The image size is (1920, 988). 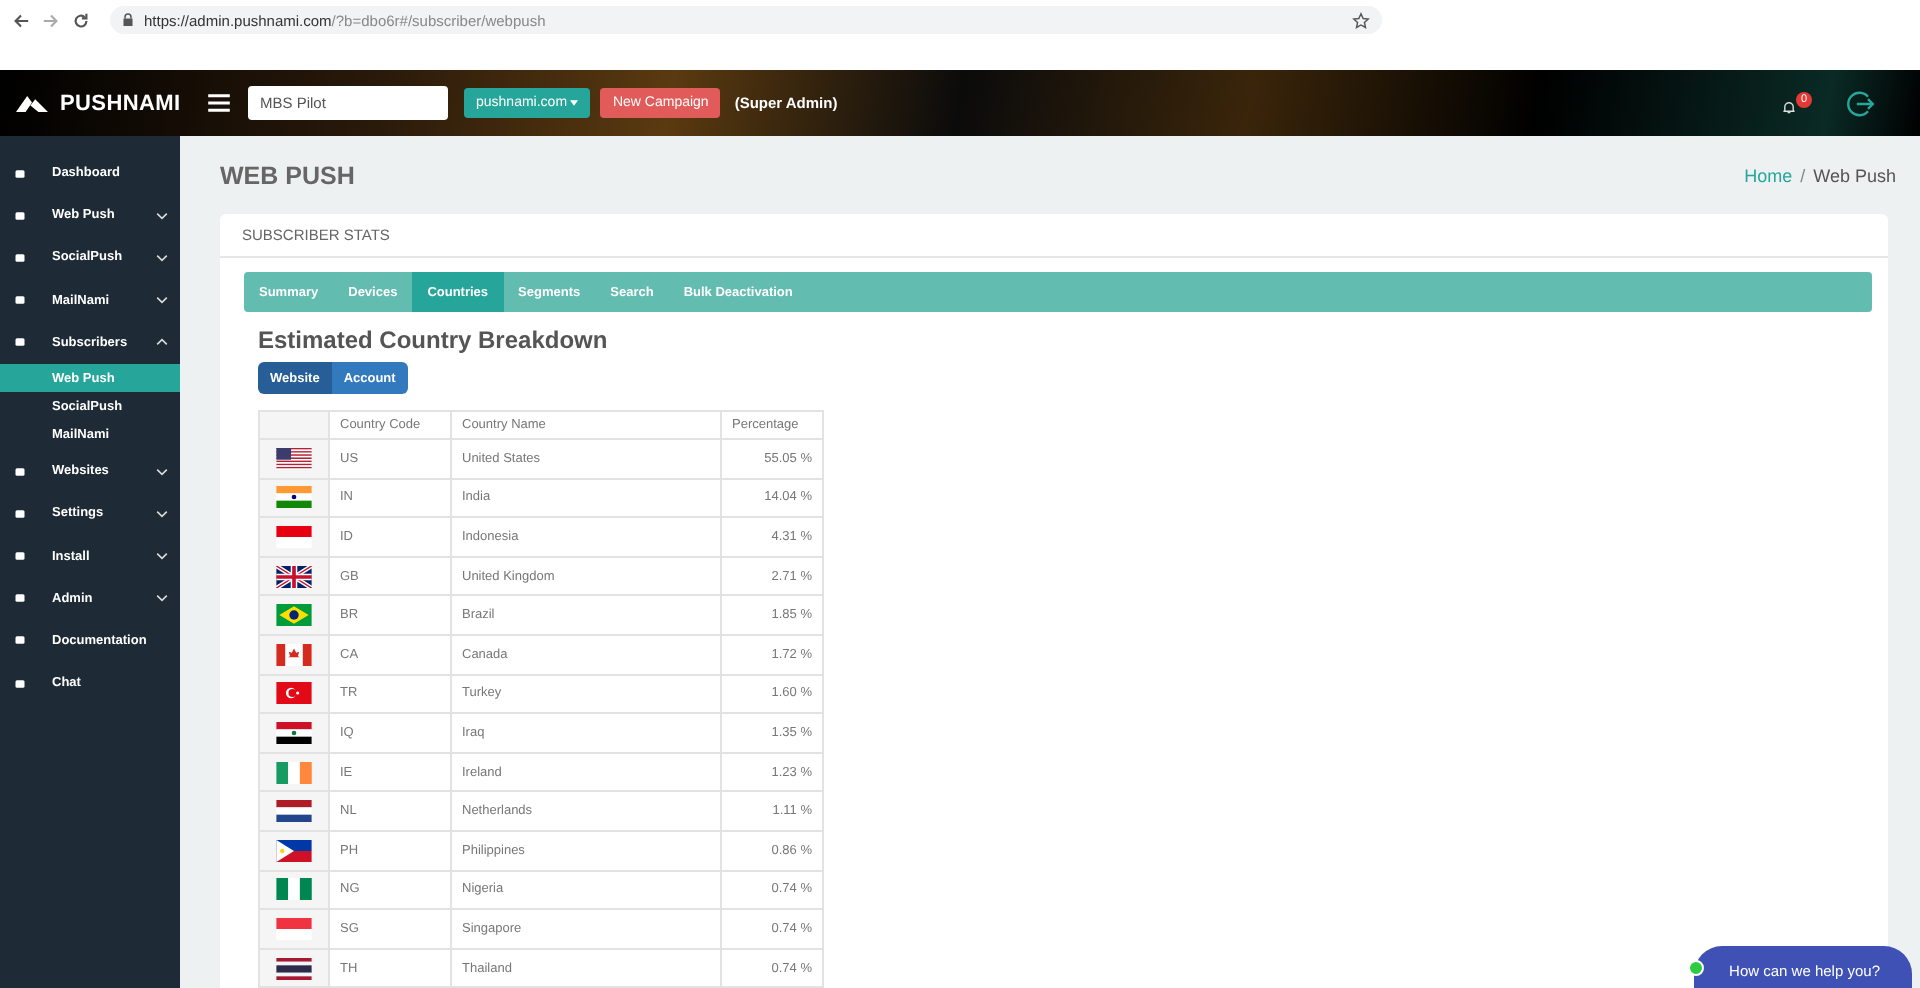 I want to click on section-heading: Estimated Country Breakdown, so click(x=434, y=340).